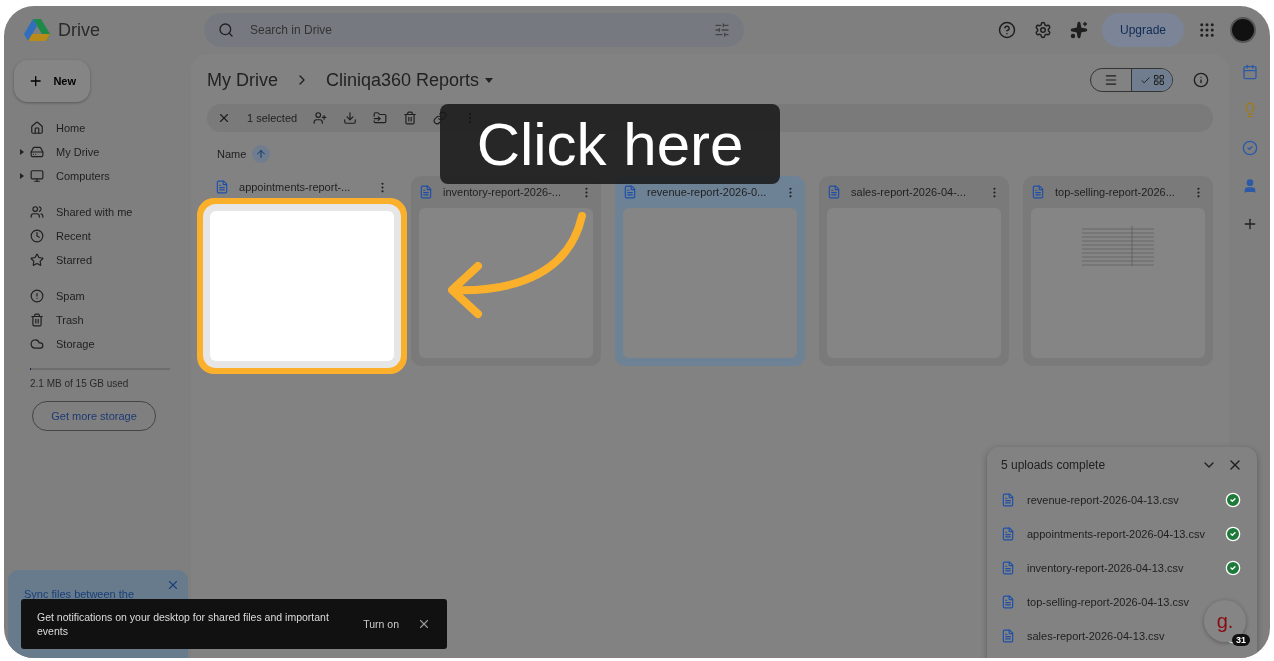 This screenshot has width=1274, height=661. Describe the element at coordinates (70, 296) in the screenshot. I see `sidebar-item: Spam` at that location.